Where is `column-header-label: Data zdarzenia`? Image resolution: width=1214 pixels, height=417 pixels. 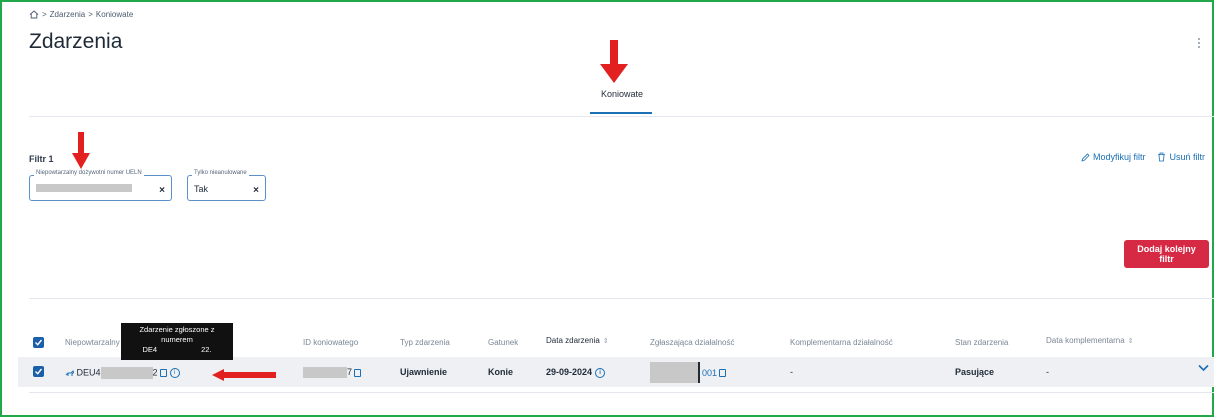 column-header-label: Data zdarzenia is located at coordinates (573, 340).